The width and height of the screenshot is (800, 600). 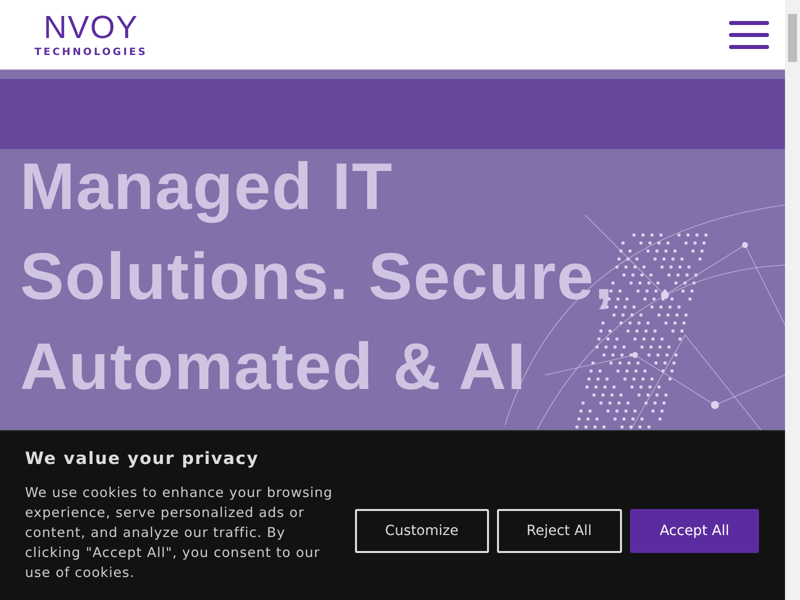 What do you see at coordinates (421, 530) in the screenshot?
I see `cookie-button: Customize` at bounding box center [421, 530].